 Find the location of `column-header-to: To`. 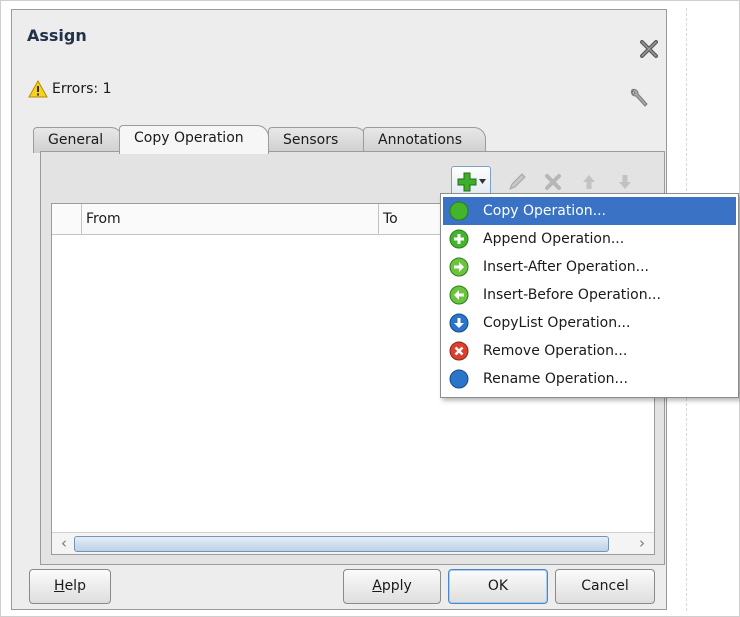

column-header-to: To is located at coordinates (390, 219).